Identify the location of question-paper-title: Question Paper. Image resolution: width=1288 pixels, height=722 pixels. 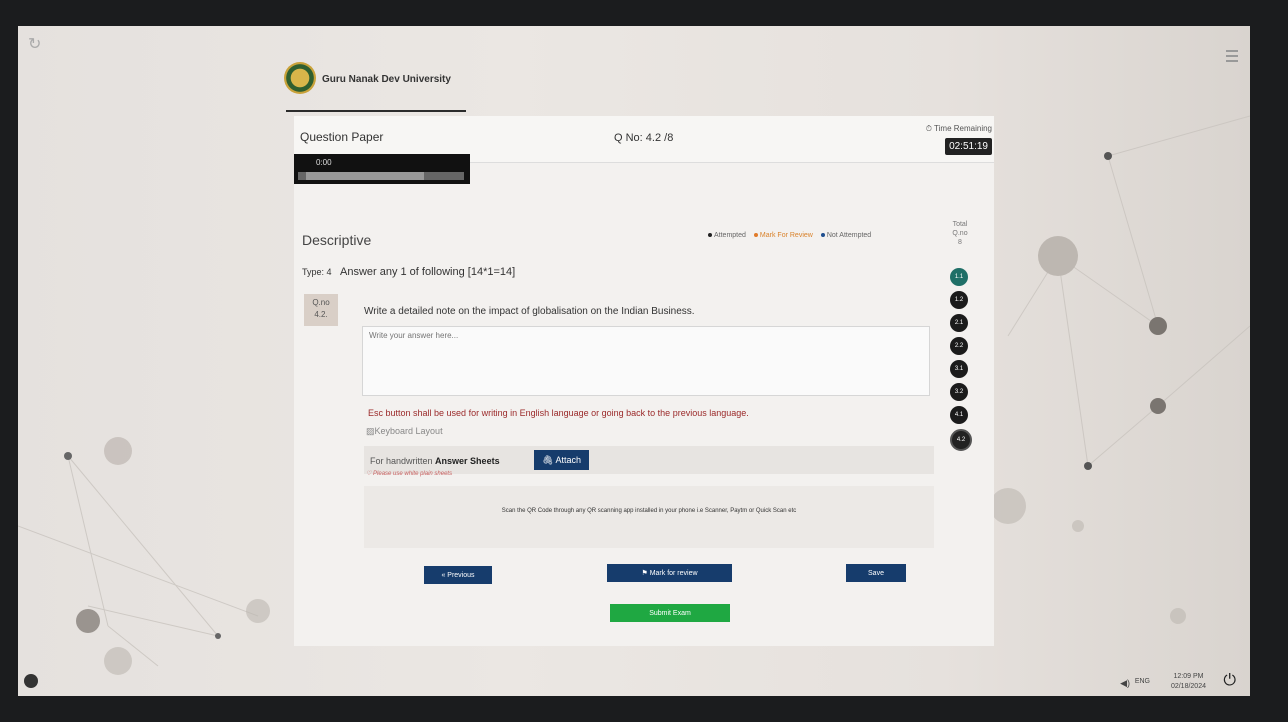
(341, 137).